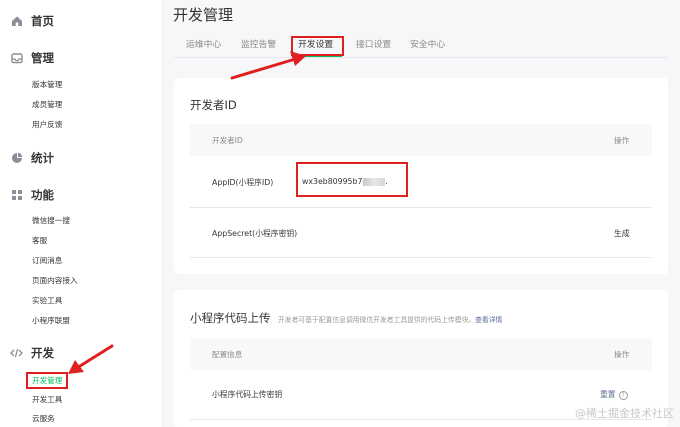  I want to click on generate-secret-link: 生成, so click(622, 233).